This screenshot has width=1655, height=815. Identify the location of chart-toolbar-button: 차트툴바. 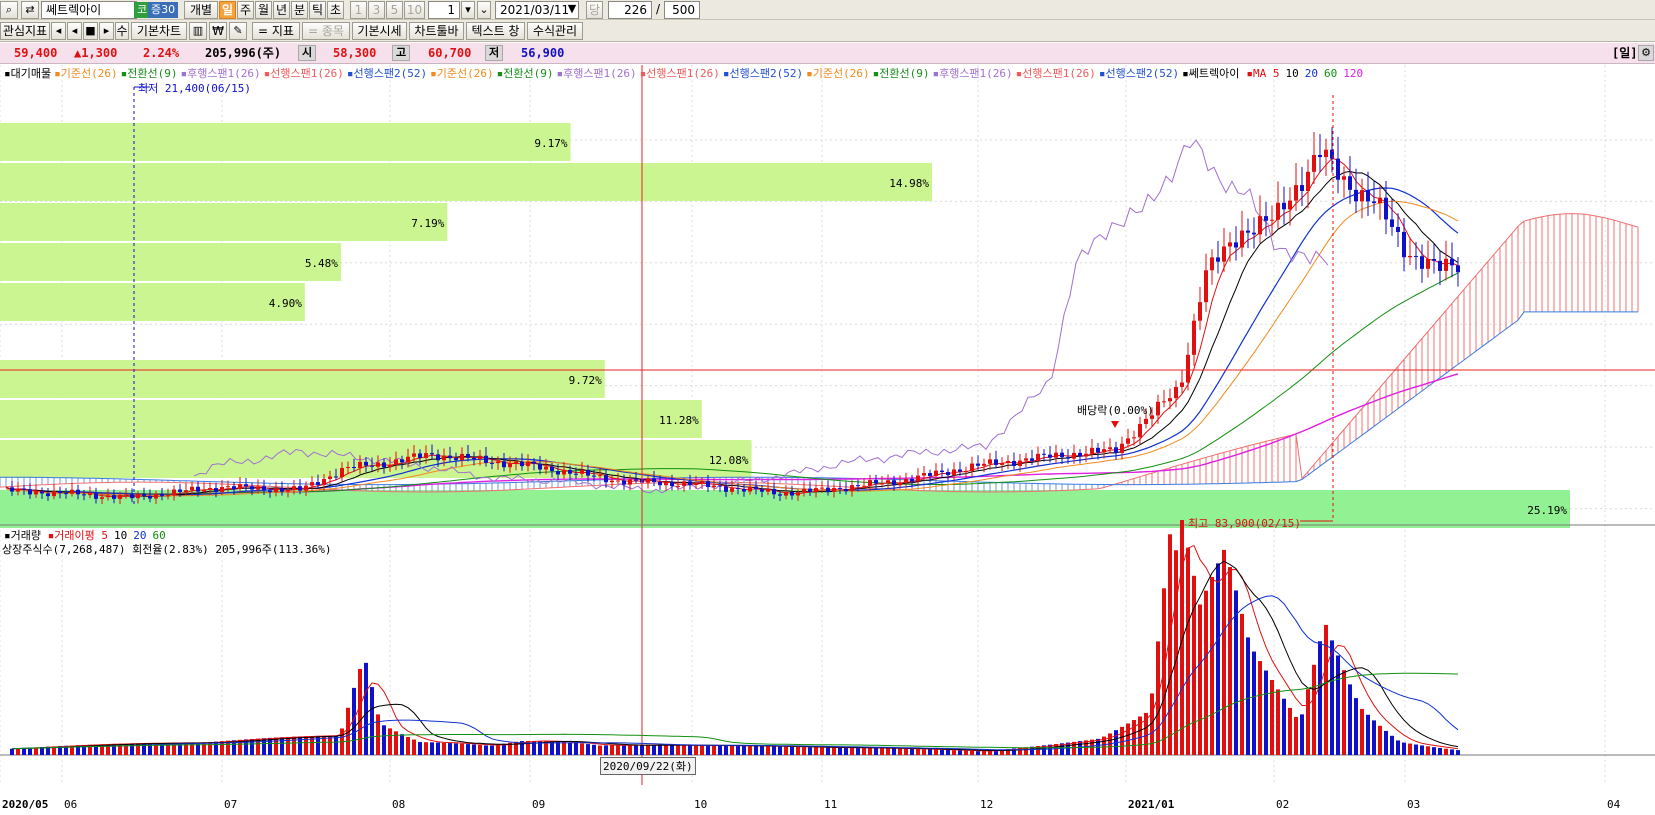
(436, 31).